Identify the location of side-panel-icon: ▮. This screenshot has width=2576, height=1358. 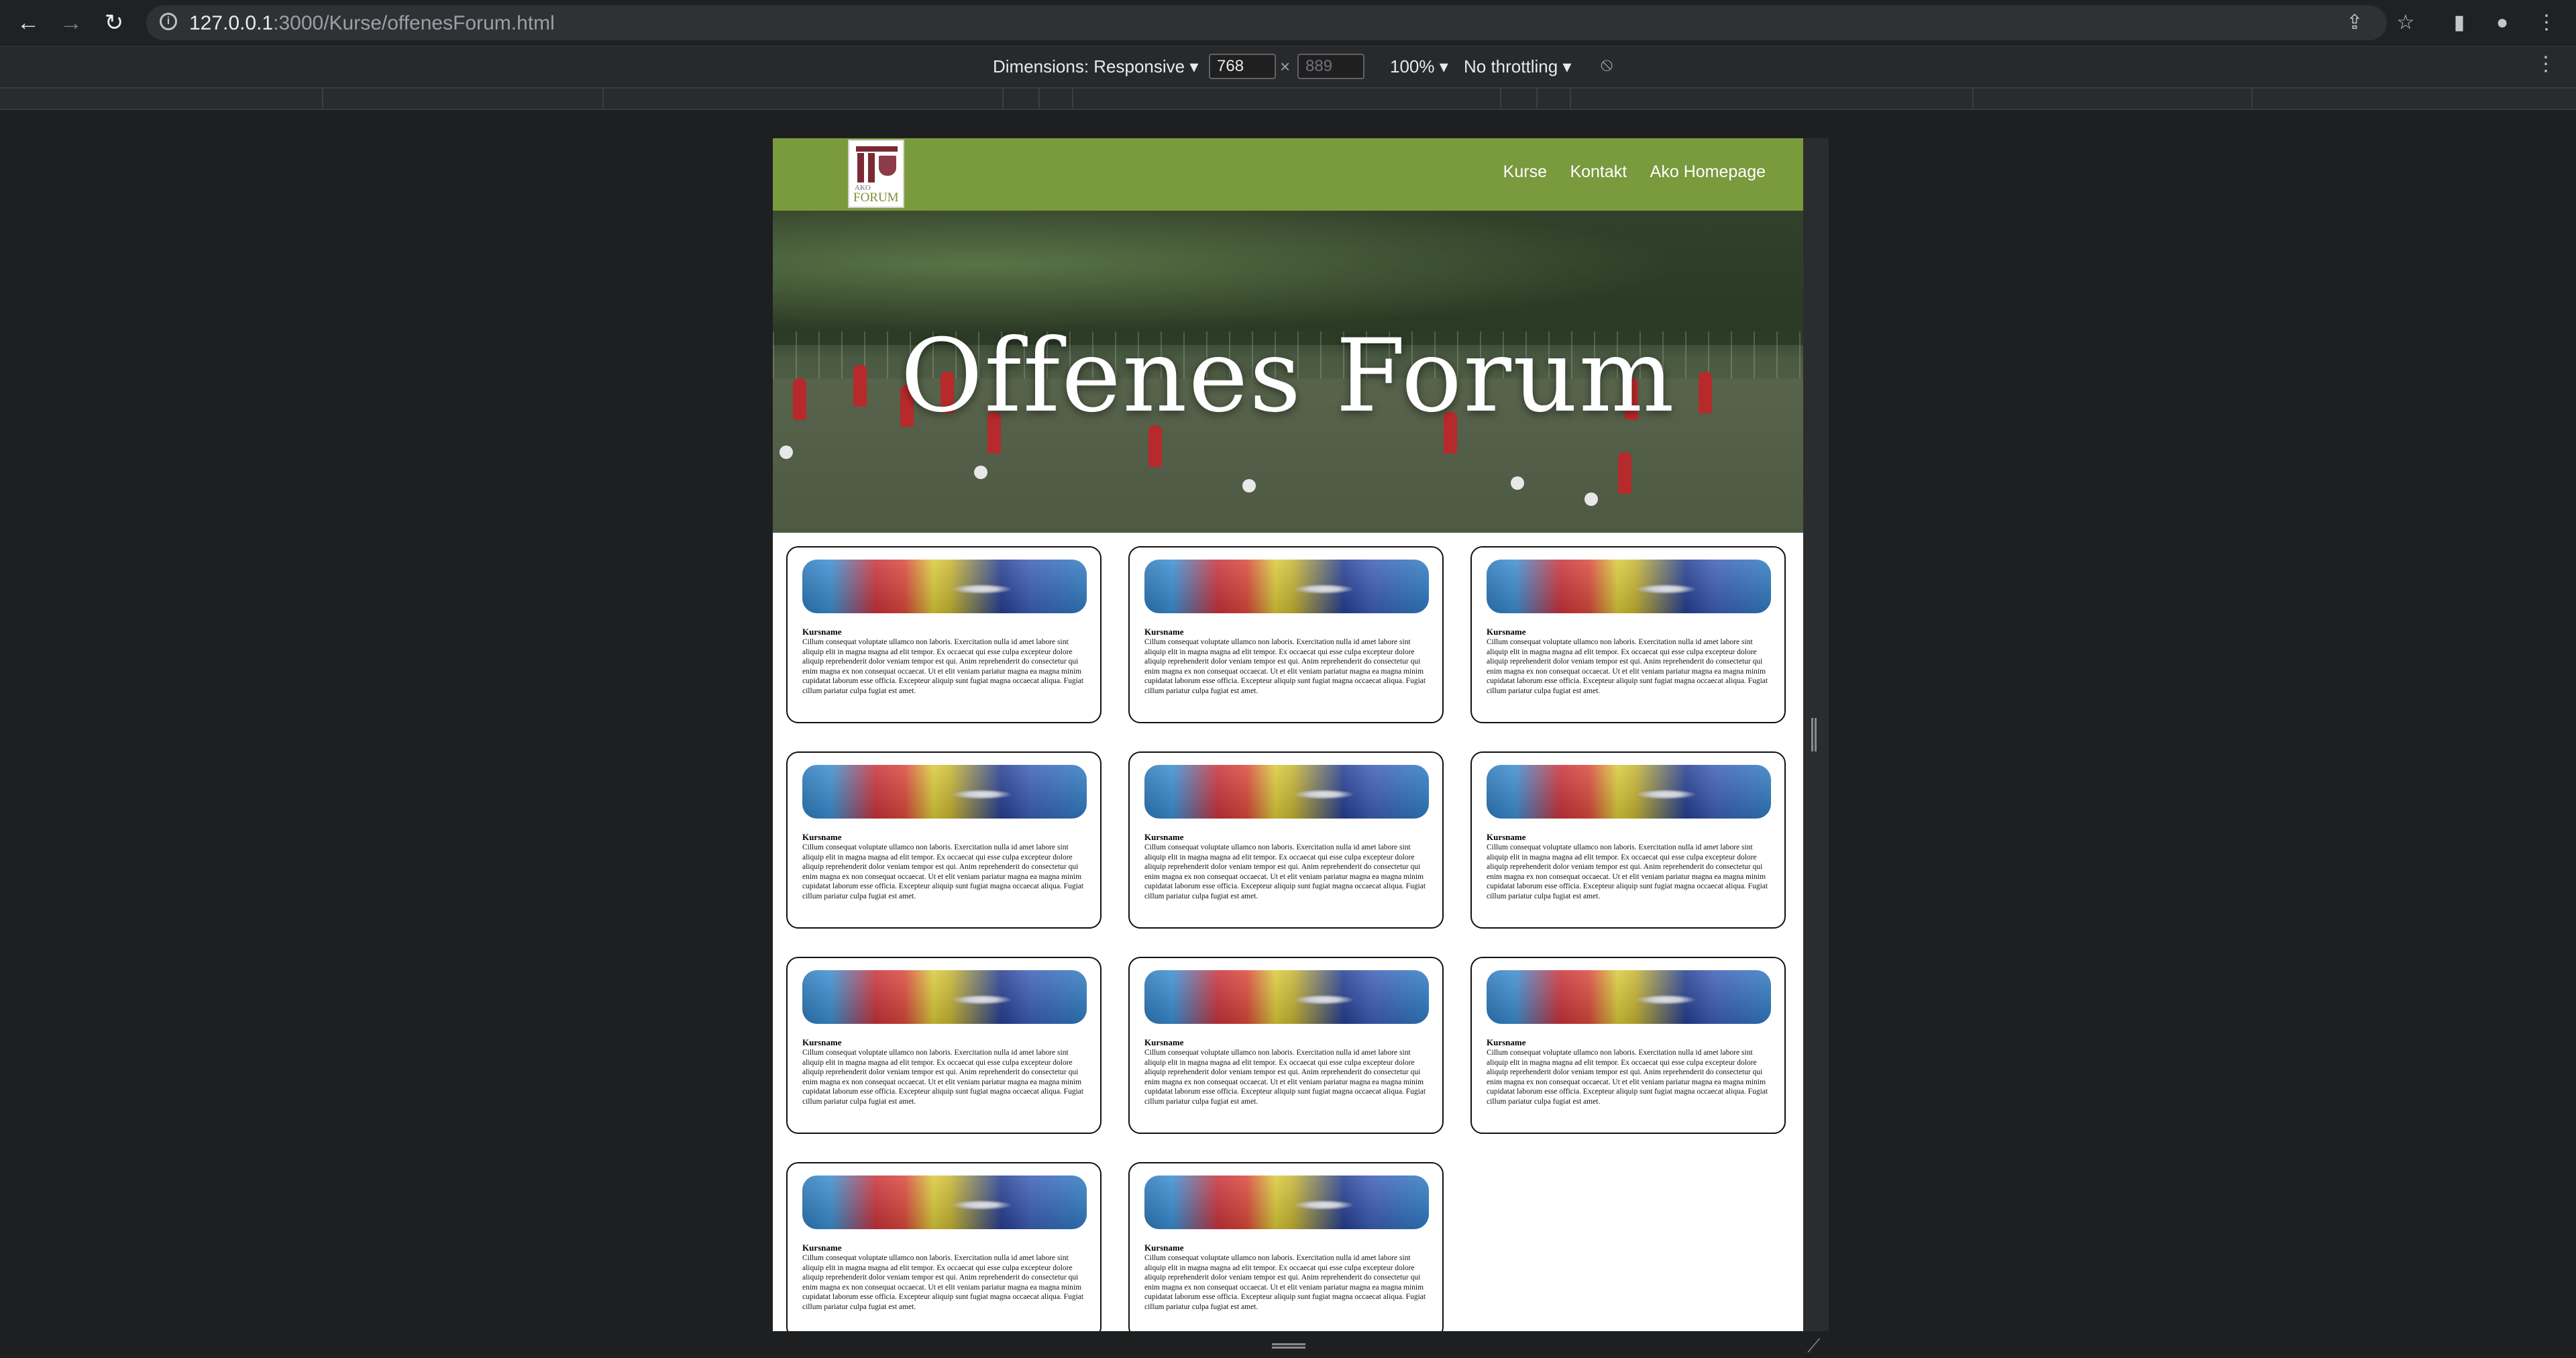
(2459, 22).